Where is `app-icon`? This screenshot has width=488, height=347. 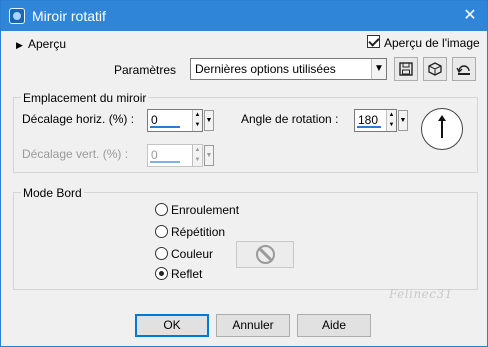 app-icon is located at coordinates (17, 16).